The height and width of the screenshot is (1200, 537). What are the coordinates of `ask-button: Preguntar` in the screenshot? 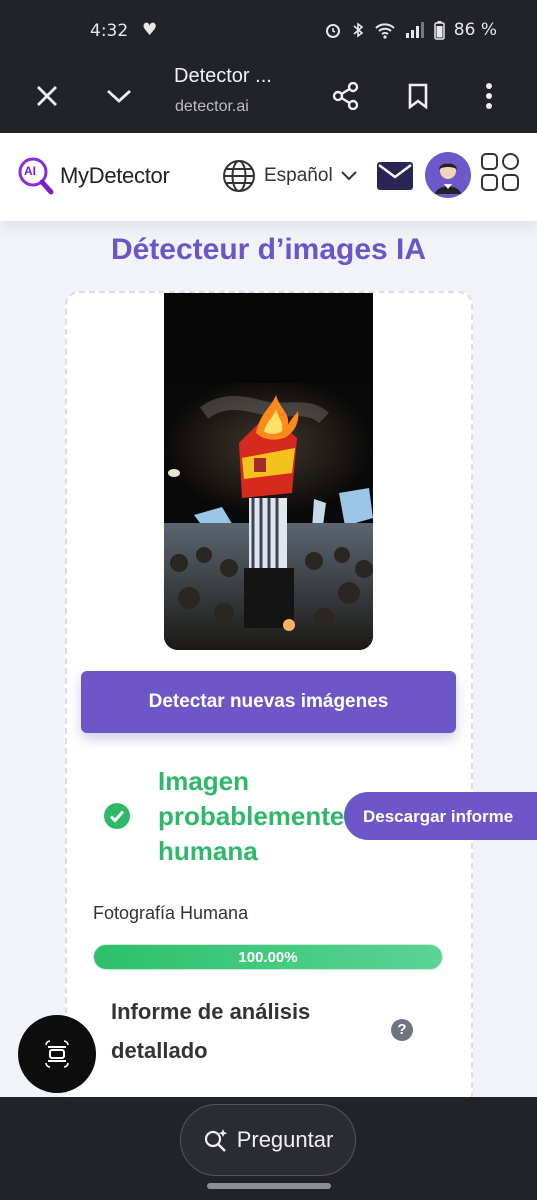 It's located at (268, 1140).